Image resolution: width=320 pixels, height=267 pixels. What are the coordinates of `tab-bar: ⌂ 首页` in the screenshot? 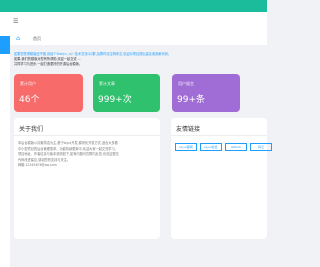 It's located at (138, 39).